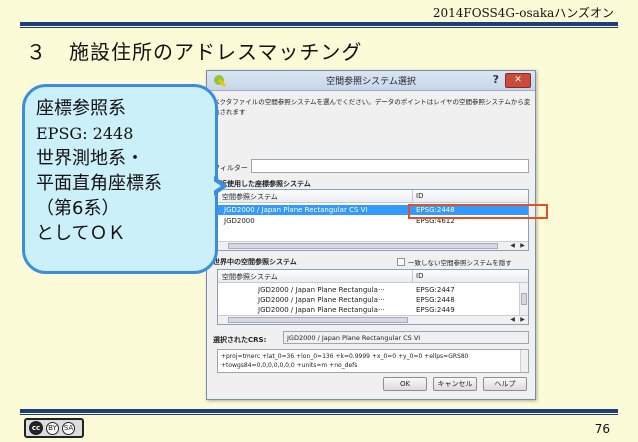  What do you see at coordinates (435, 300) in the screenshot?
I see `world-row-id: EPSG:2448` at bounding box center [435, 300].